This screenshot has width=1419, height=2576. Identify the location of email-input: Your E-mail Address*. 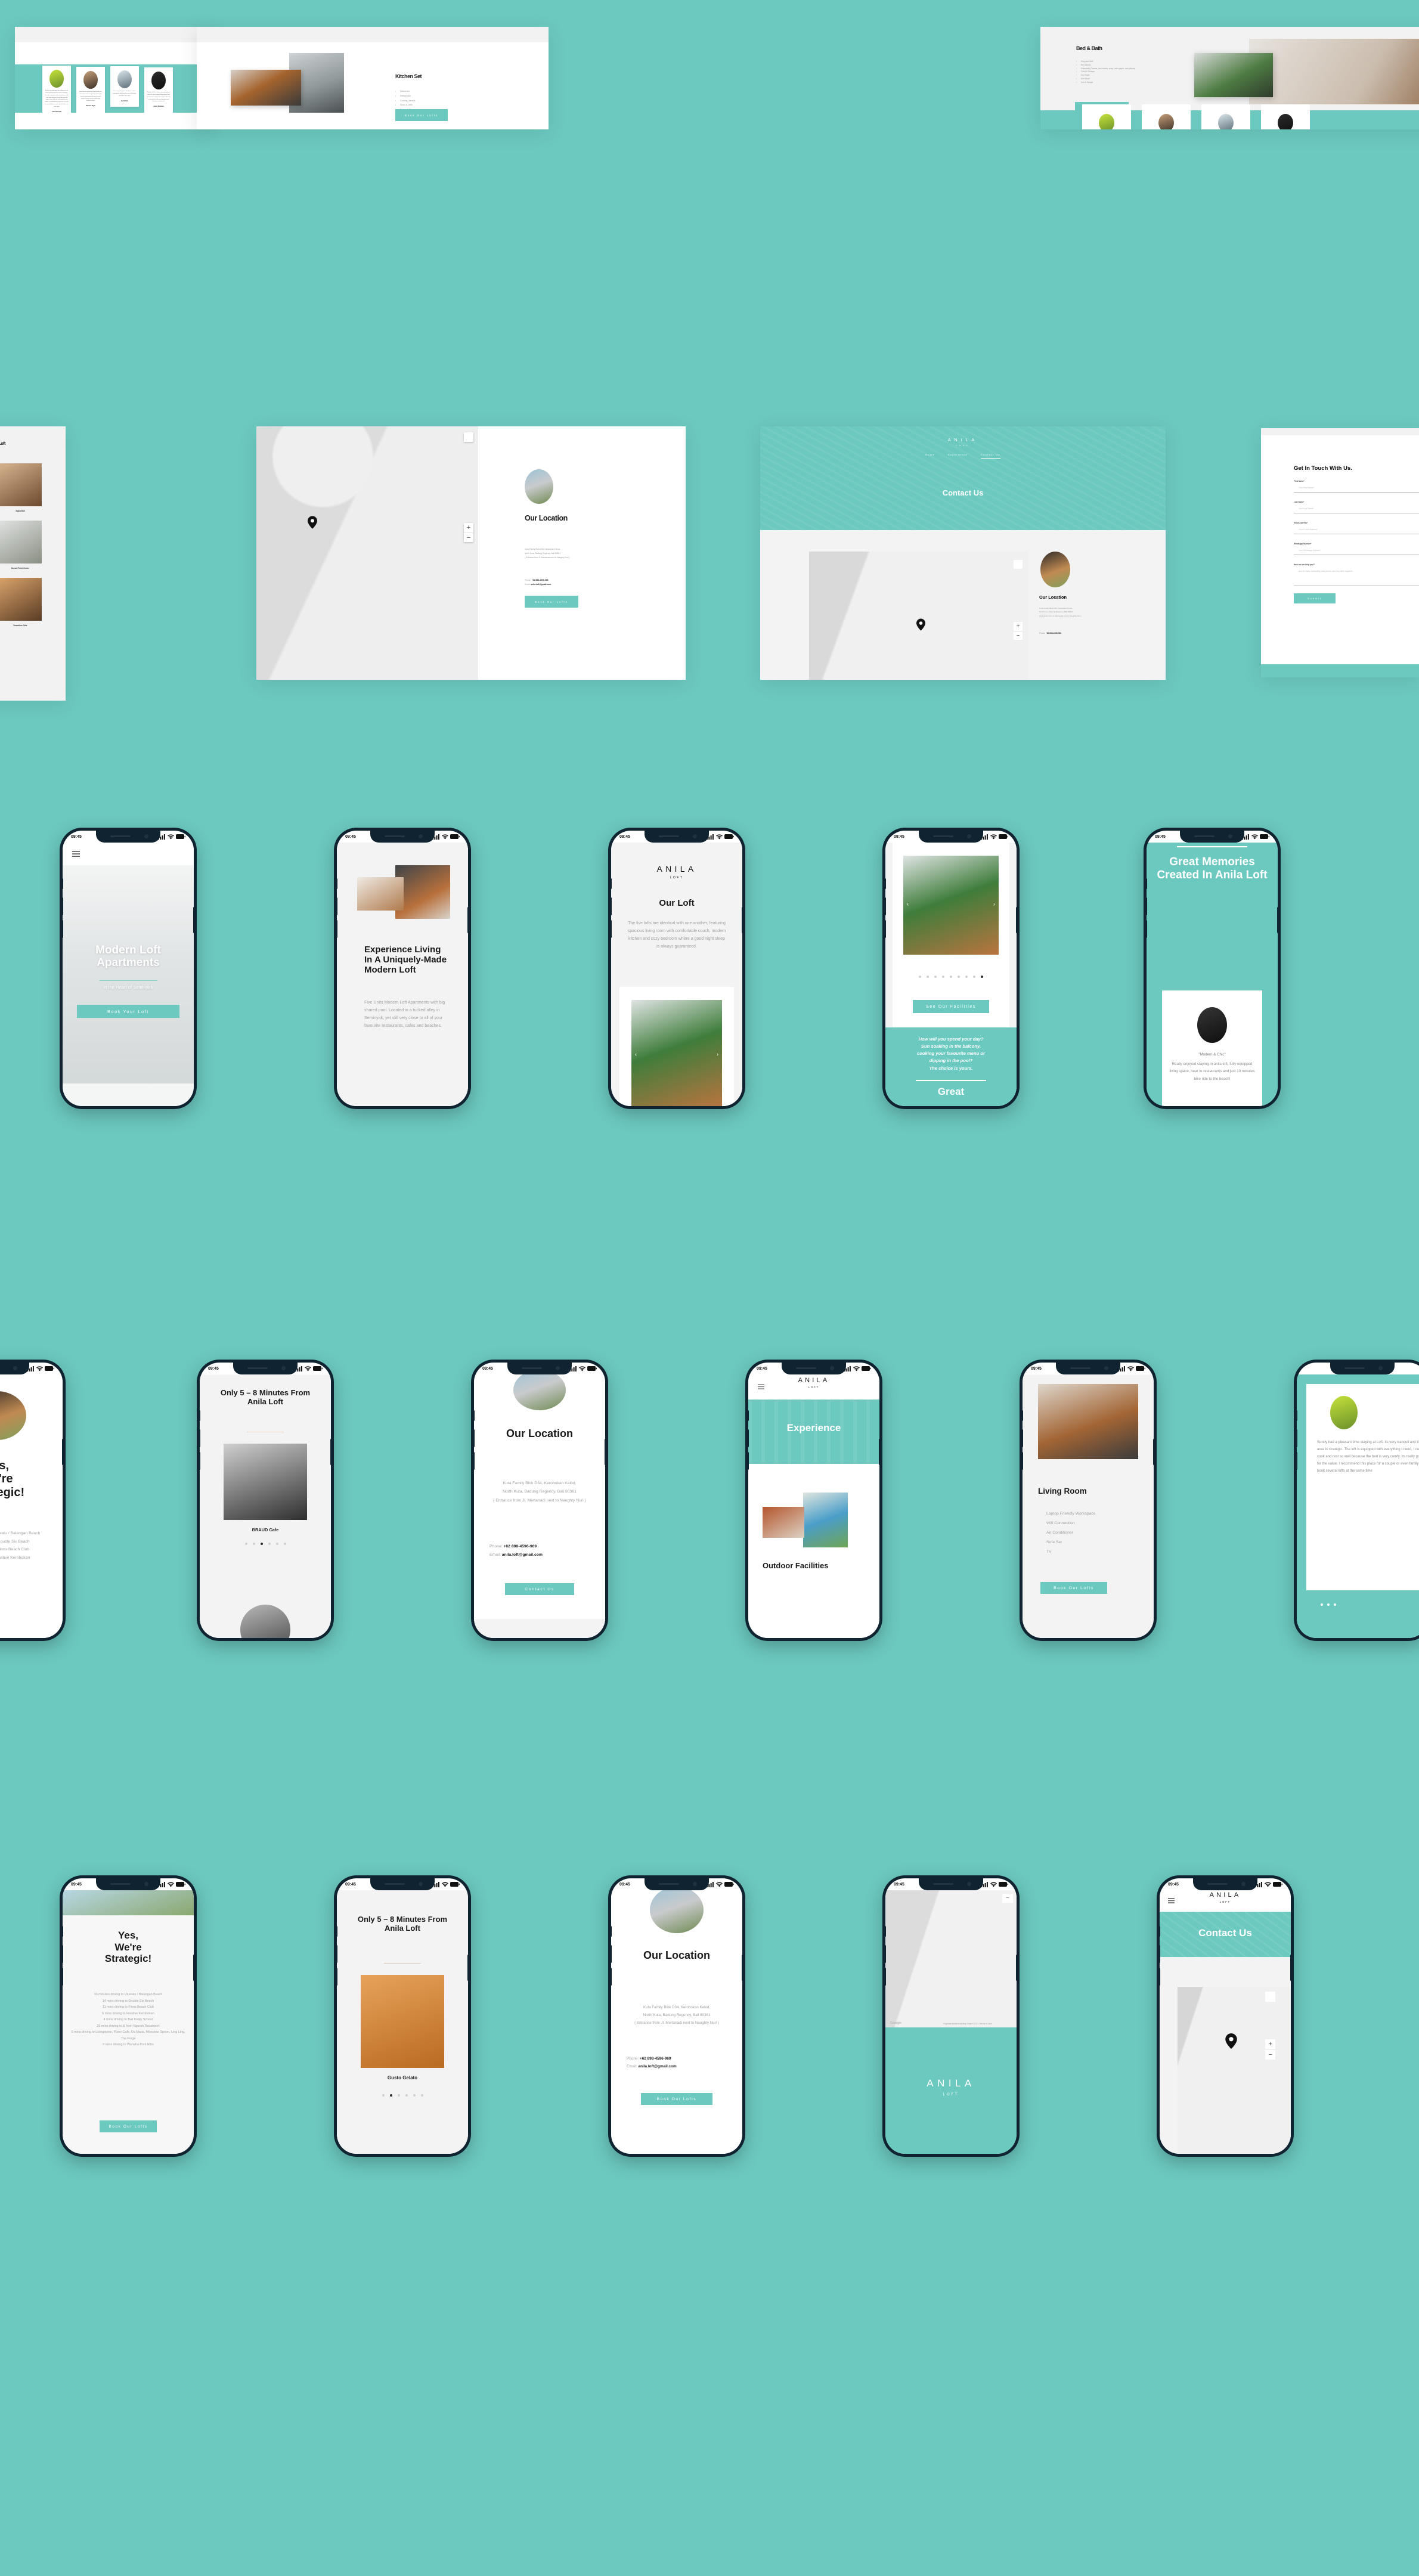
(1356, 529).